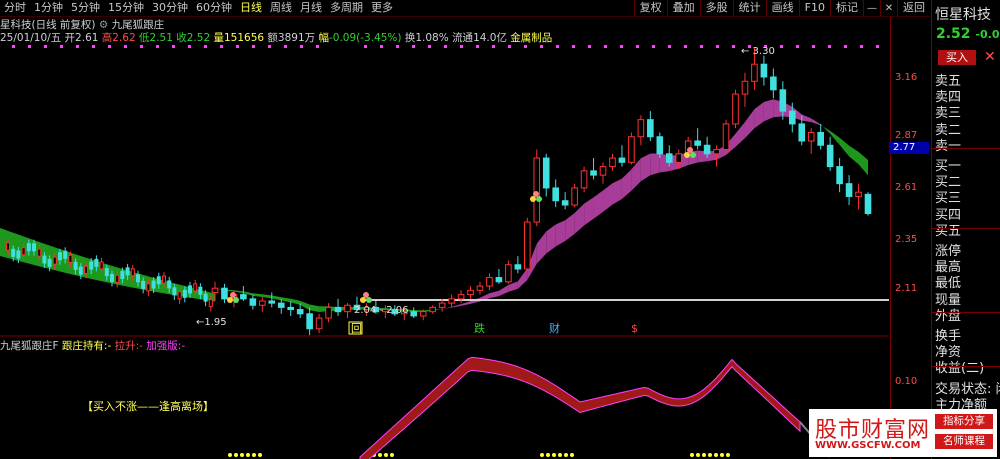 The width and height of the screenshot is (1000, 459). I want to click on toolbar-button: F10, so click(814, 8).